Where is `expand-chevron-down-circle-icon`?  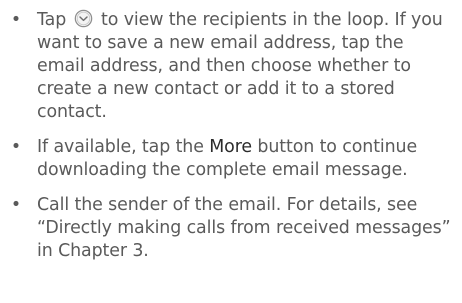 expand-chevron-down-circle-icon is located at coordinates (83, 18).